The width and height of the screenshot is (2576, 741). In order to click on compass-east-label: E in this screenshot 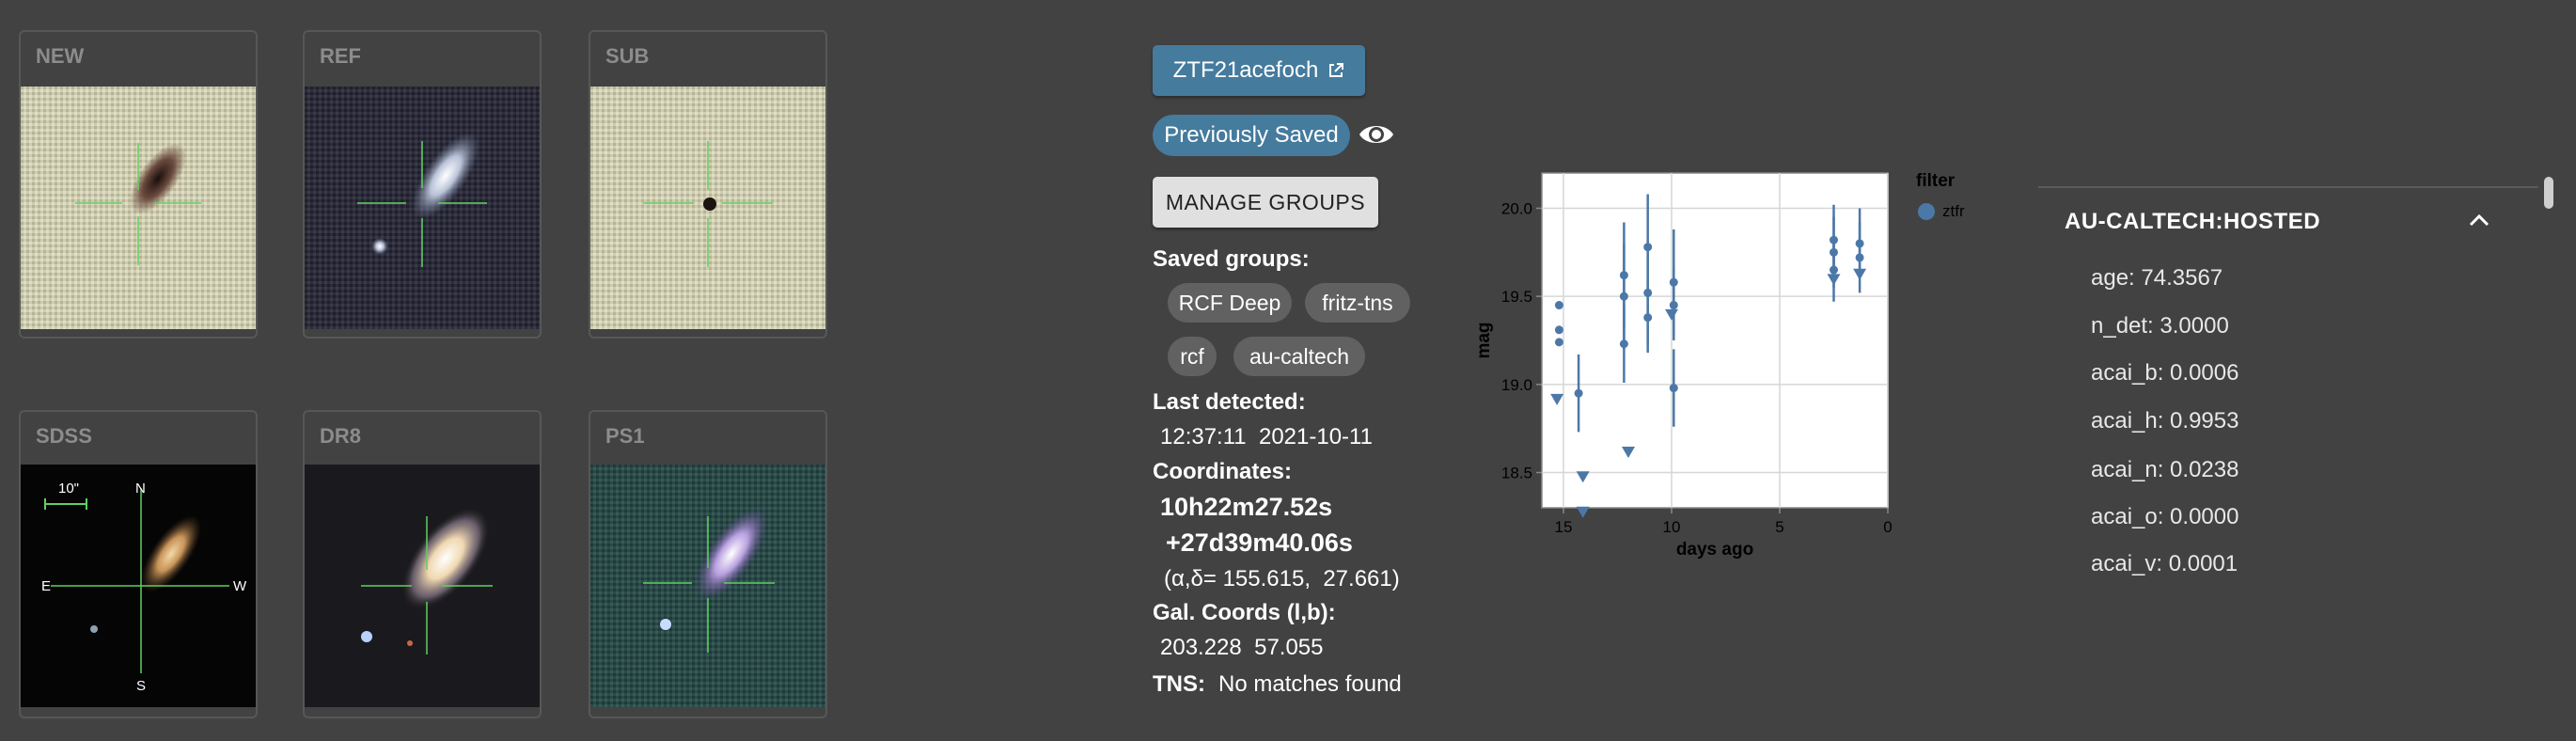, I will do `click(46, 586)`.